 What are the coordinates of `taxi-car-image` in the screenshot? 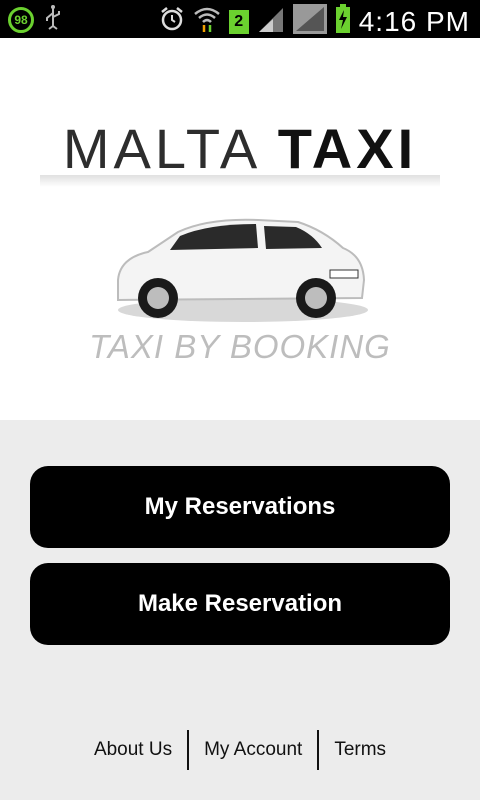 It's located at (242, 270).